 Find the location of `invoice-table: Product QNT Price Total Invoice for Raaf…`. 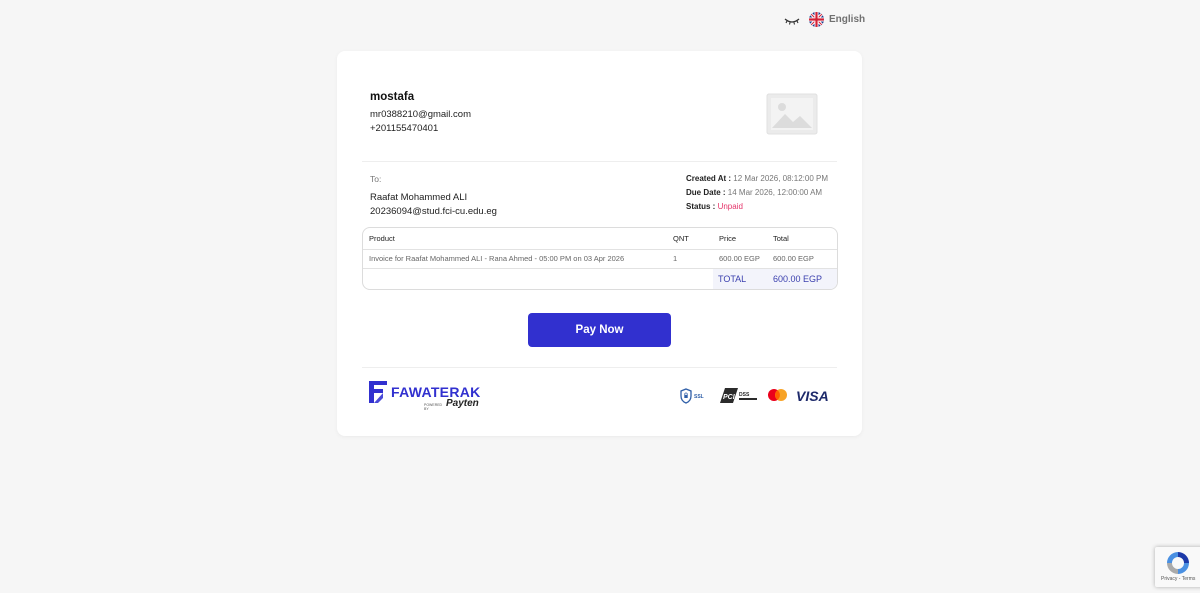

invoice-table: Product QNT Price Total Invoice for Raaf… is located at coordinates (600, 258).